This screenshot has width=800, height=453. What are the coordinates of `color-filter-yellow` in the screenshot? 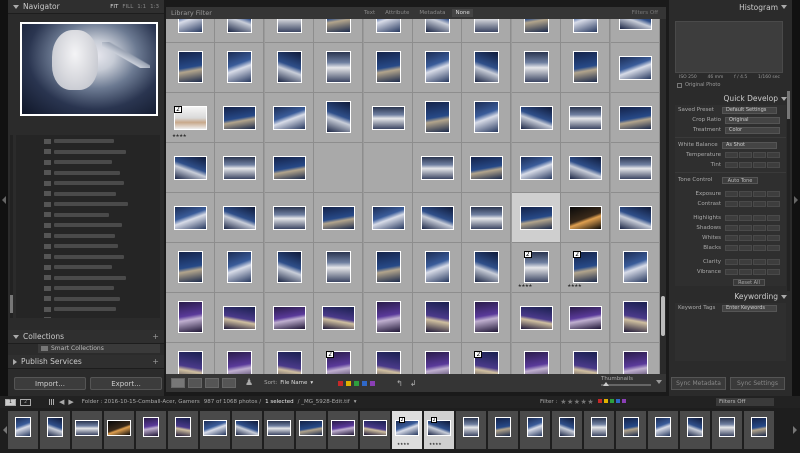 It's located at (606, 401).